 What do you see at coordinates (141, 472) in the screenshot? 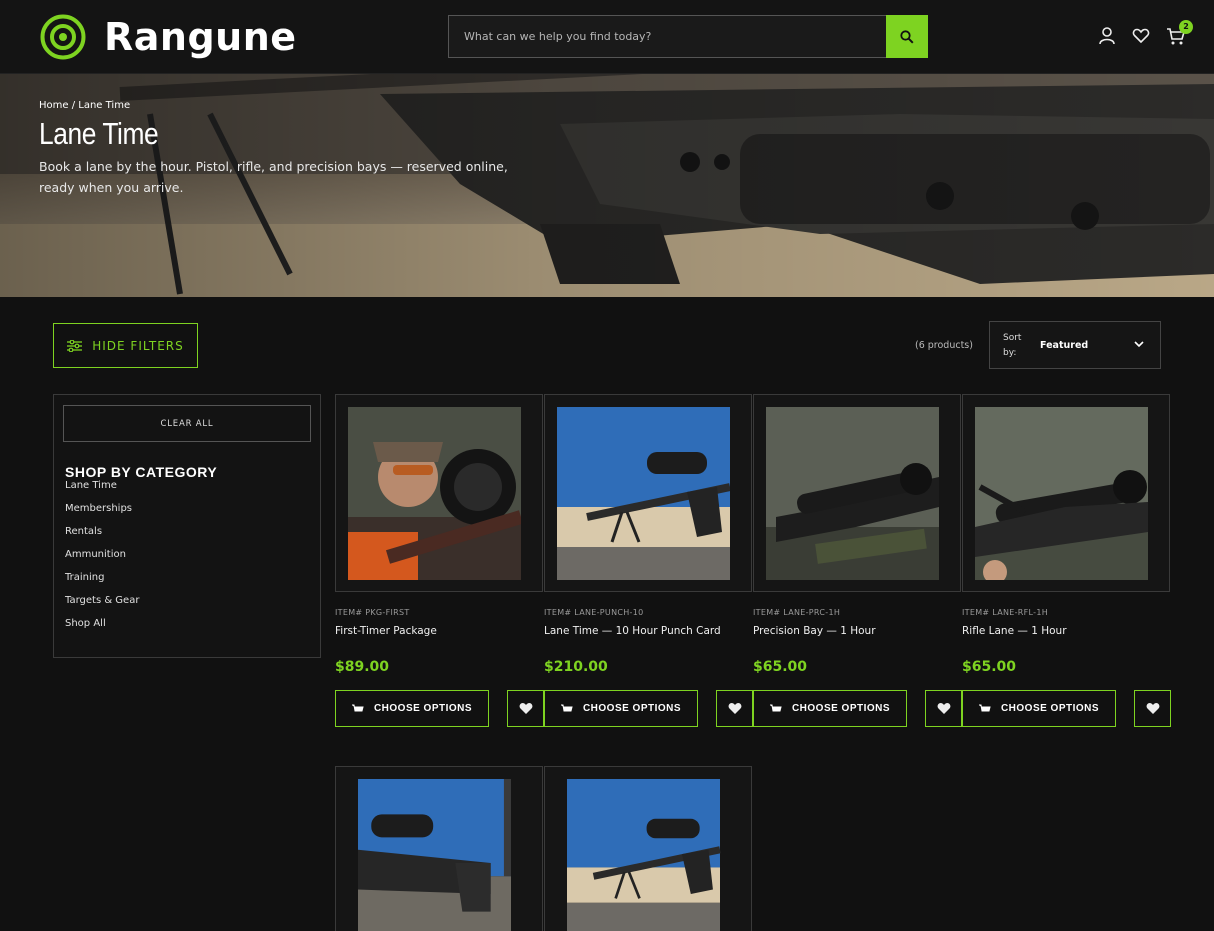
I see `category-heading: SHOP BY CATEGORY` at bounding box center [141, 472].